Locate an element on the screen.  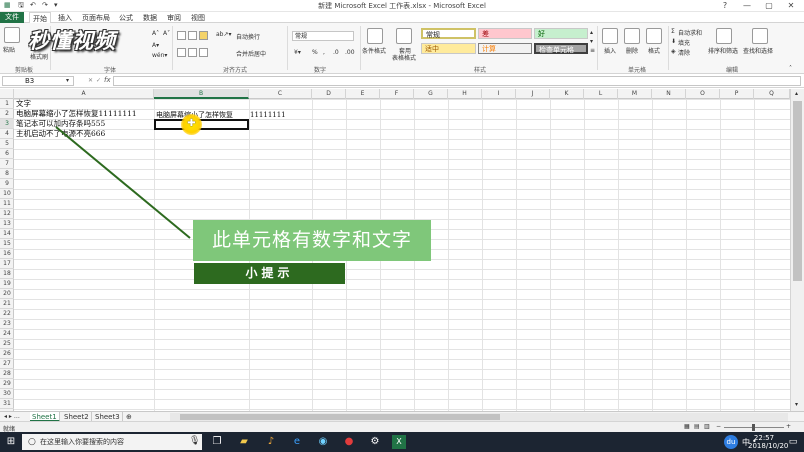
horizontal-scroll-thumb is located at coordinates (340, 417).